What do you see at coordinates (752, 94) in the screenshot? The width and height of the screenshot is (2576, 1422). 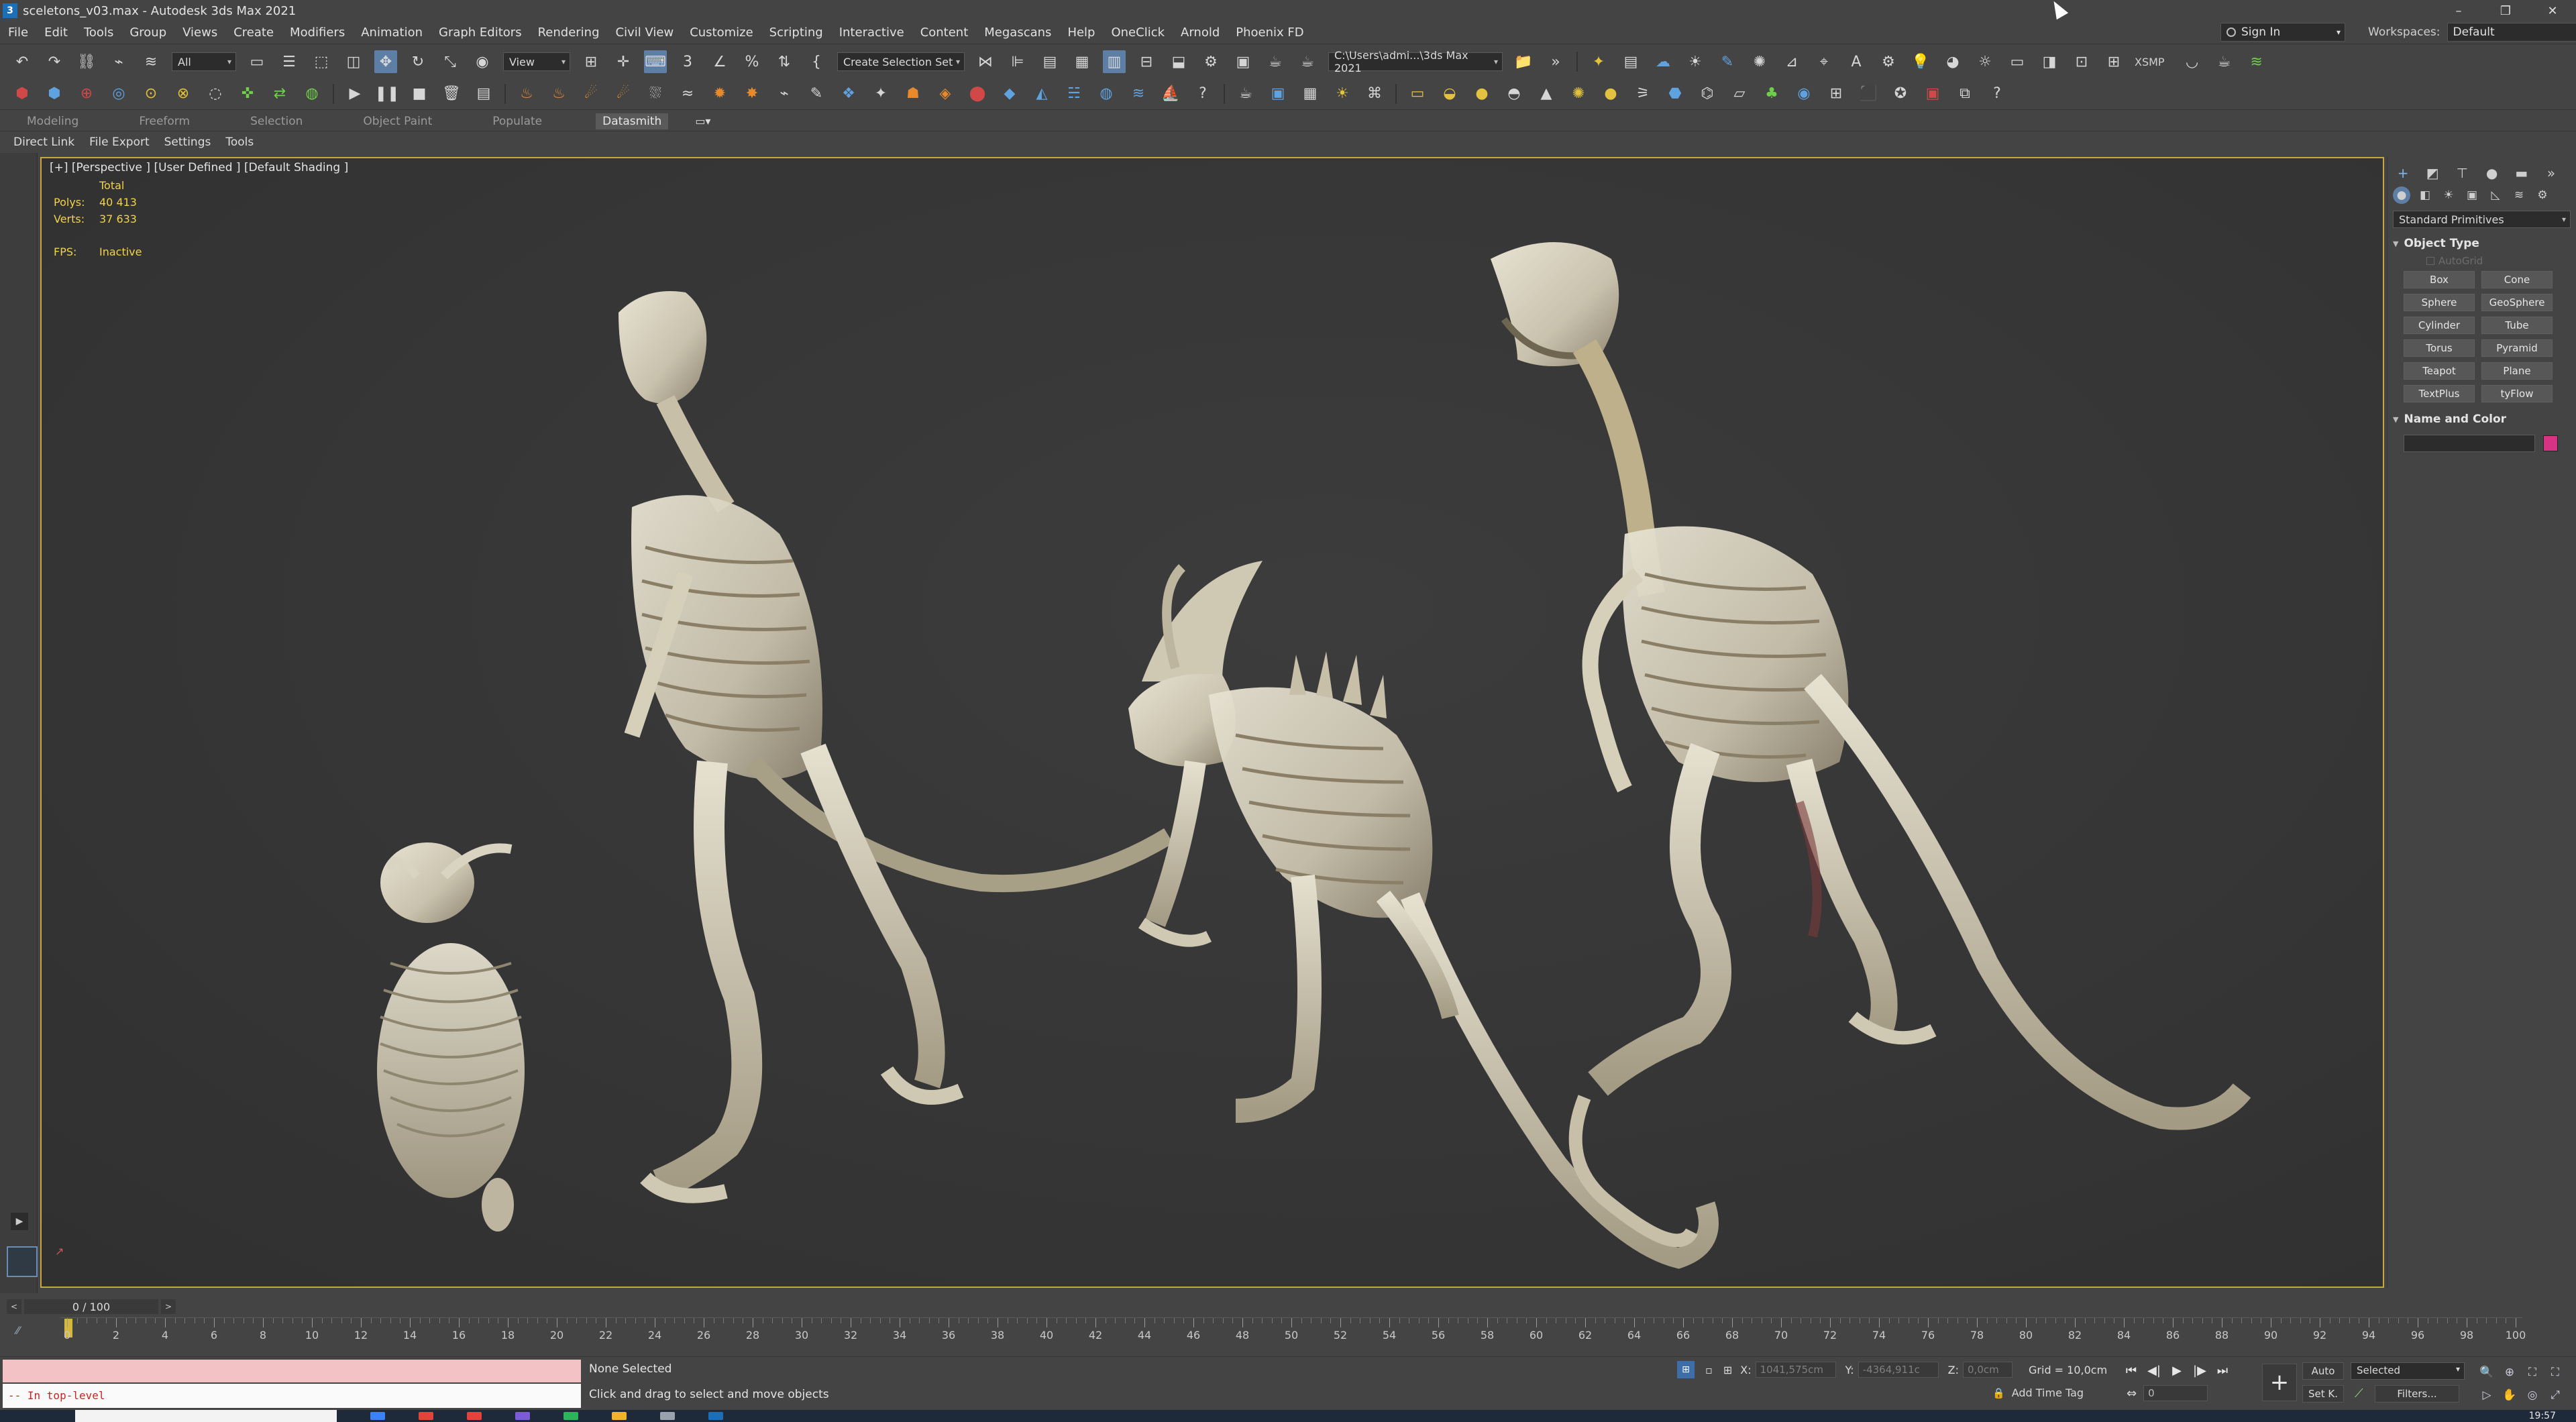 I see `phoenix-particle-icon: ✸` at bounding box center [752, 94].